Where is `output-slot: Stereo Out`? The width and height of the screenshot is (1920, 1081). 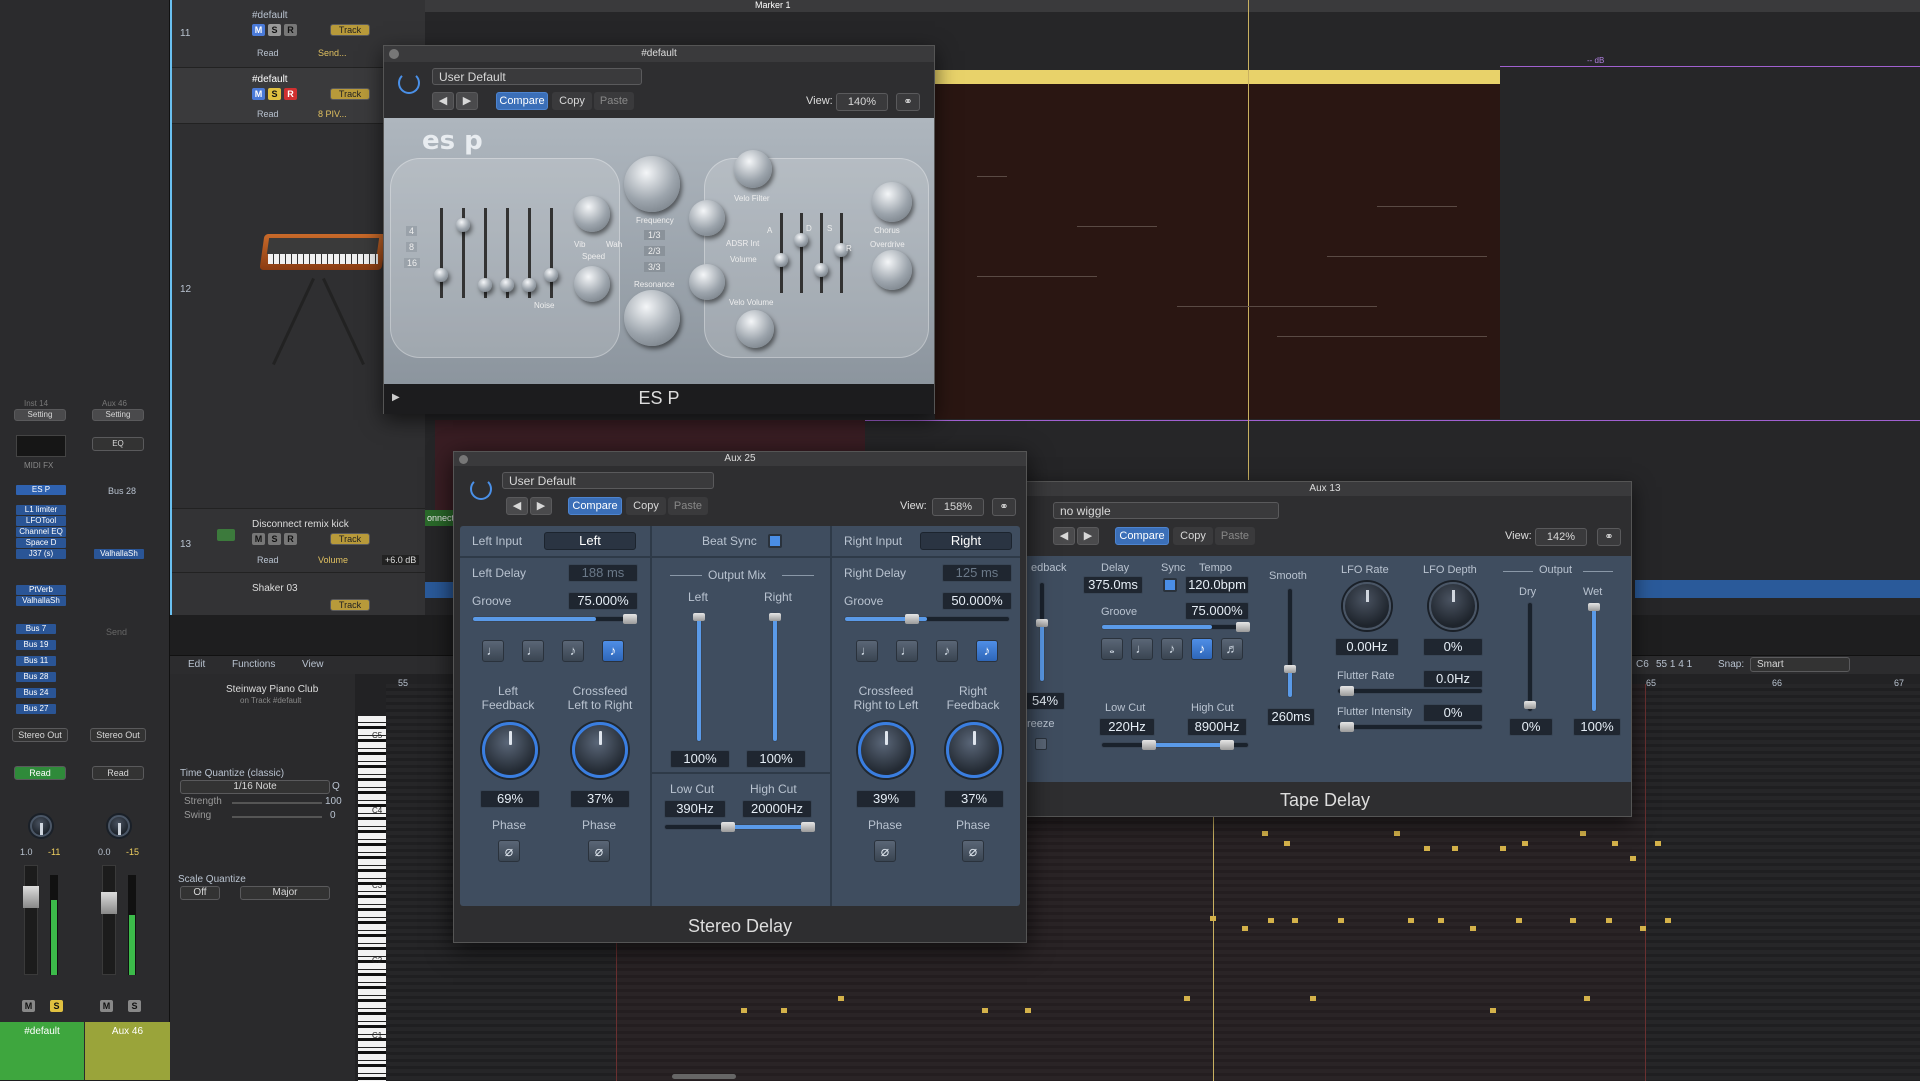
output-slot: Stereo Out is located at coordinates (40, 735).